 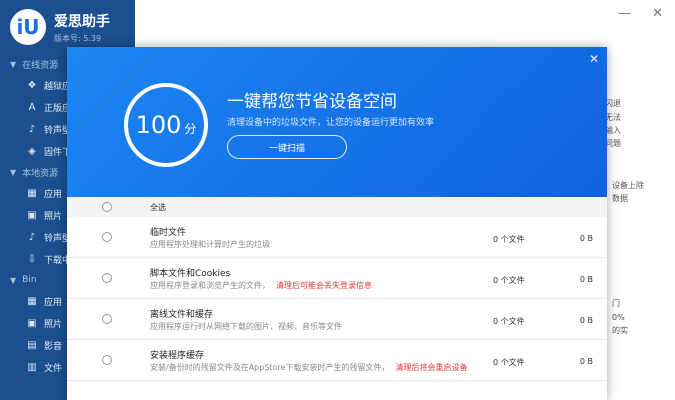 I want to click on close-window-icon: ✕, so click(x=657, y=13).